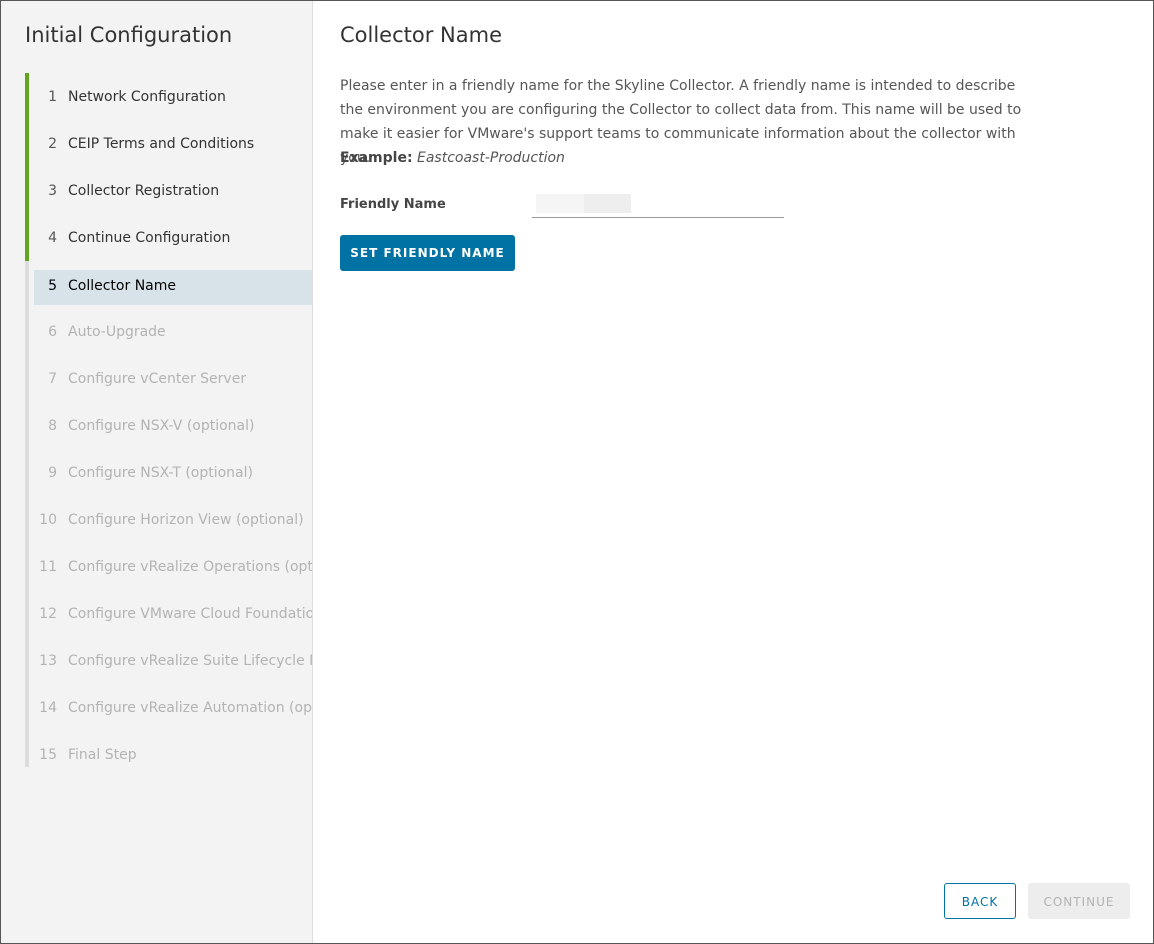 This screenshot has width=1154, height=944. I want to click on step-label: Continue Configuration, so click(149, 238).